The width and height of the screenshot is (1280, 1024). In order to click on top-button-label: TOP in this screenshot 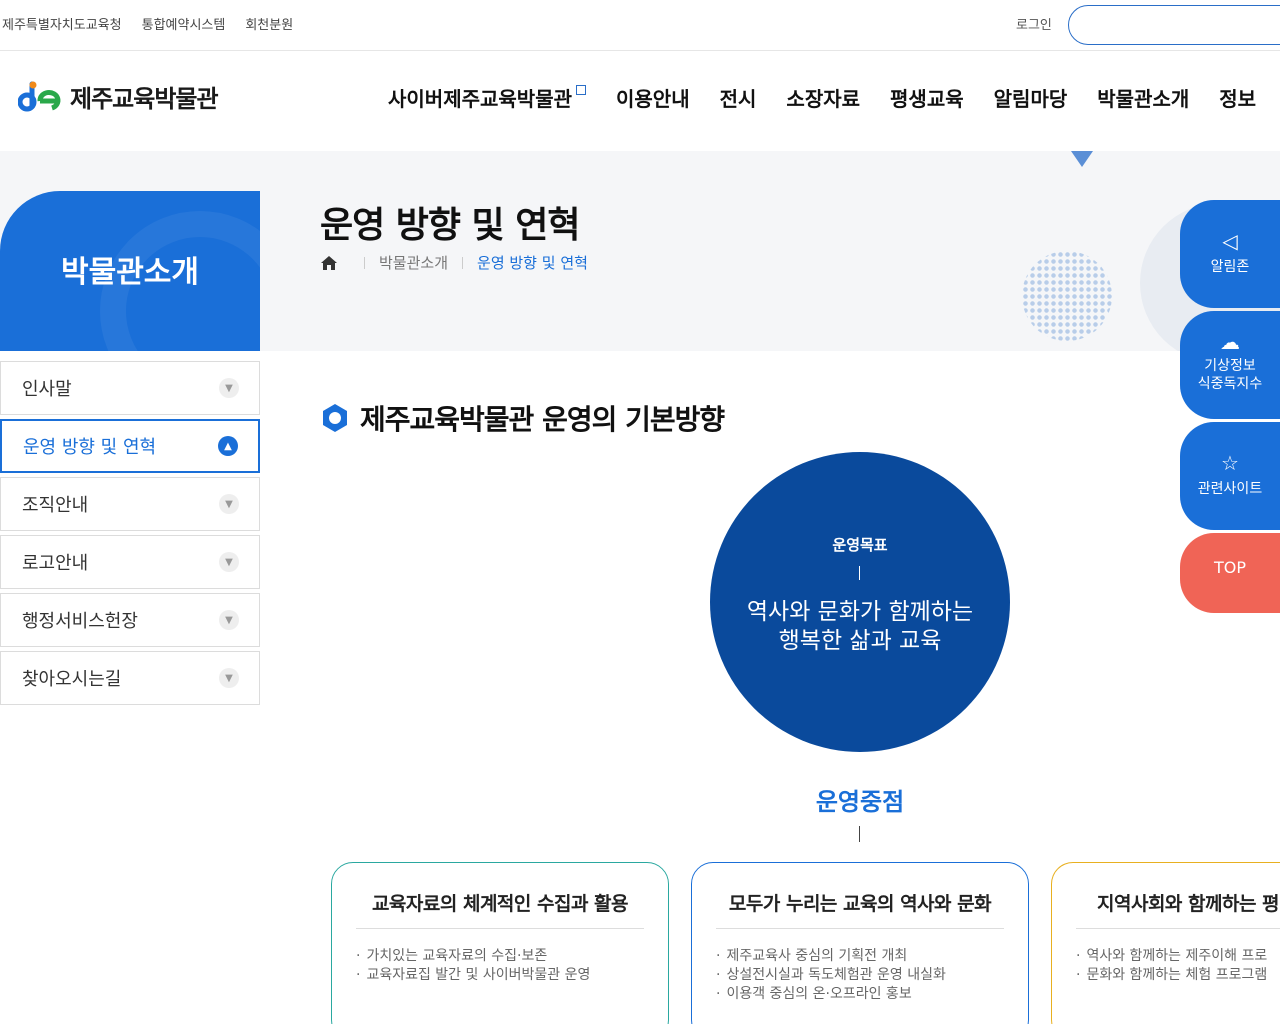, I will do `click(1229, 567)`.